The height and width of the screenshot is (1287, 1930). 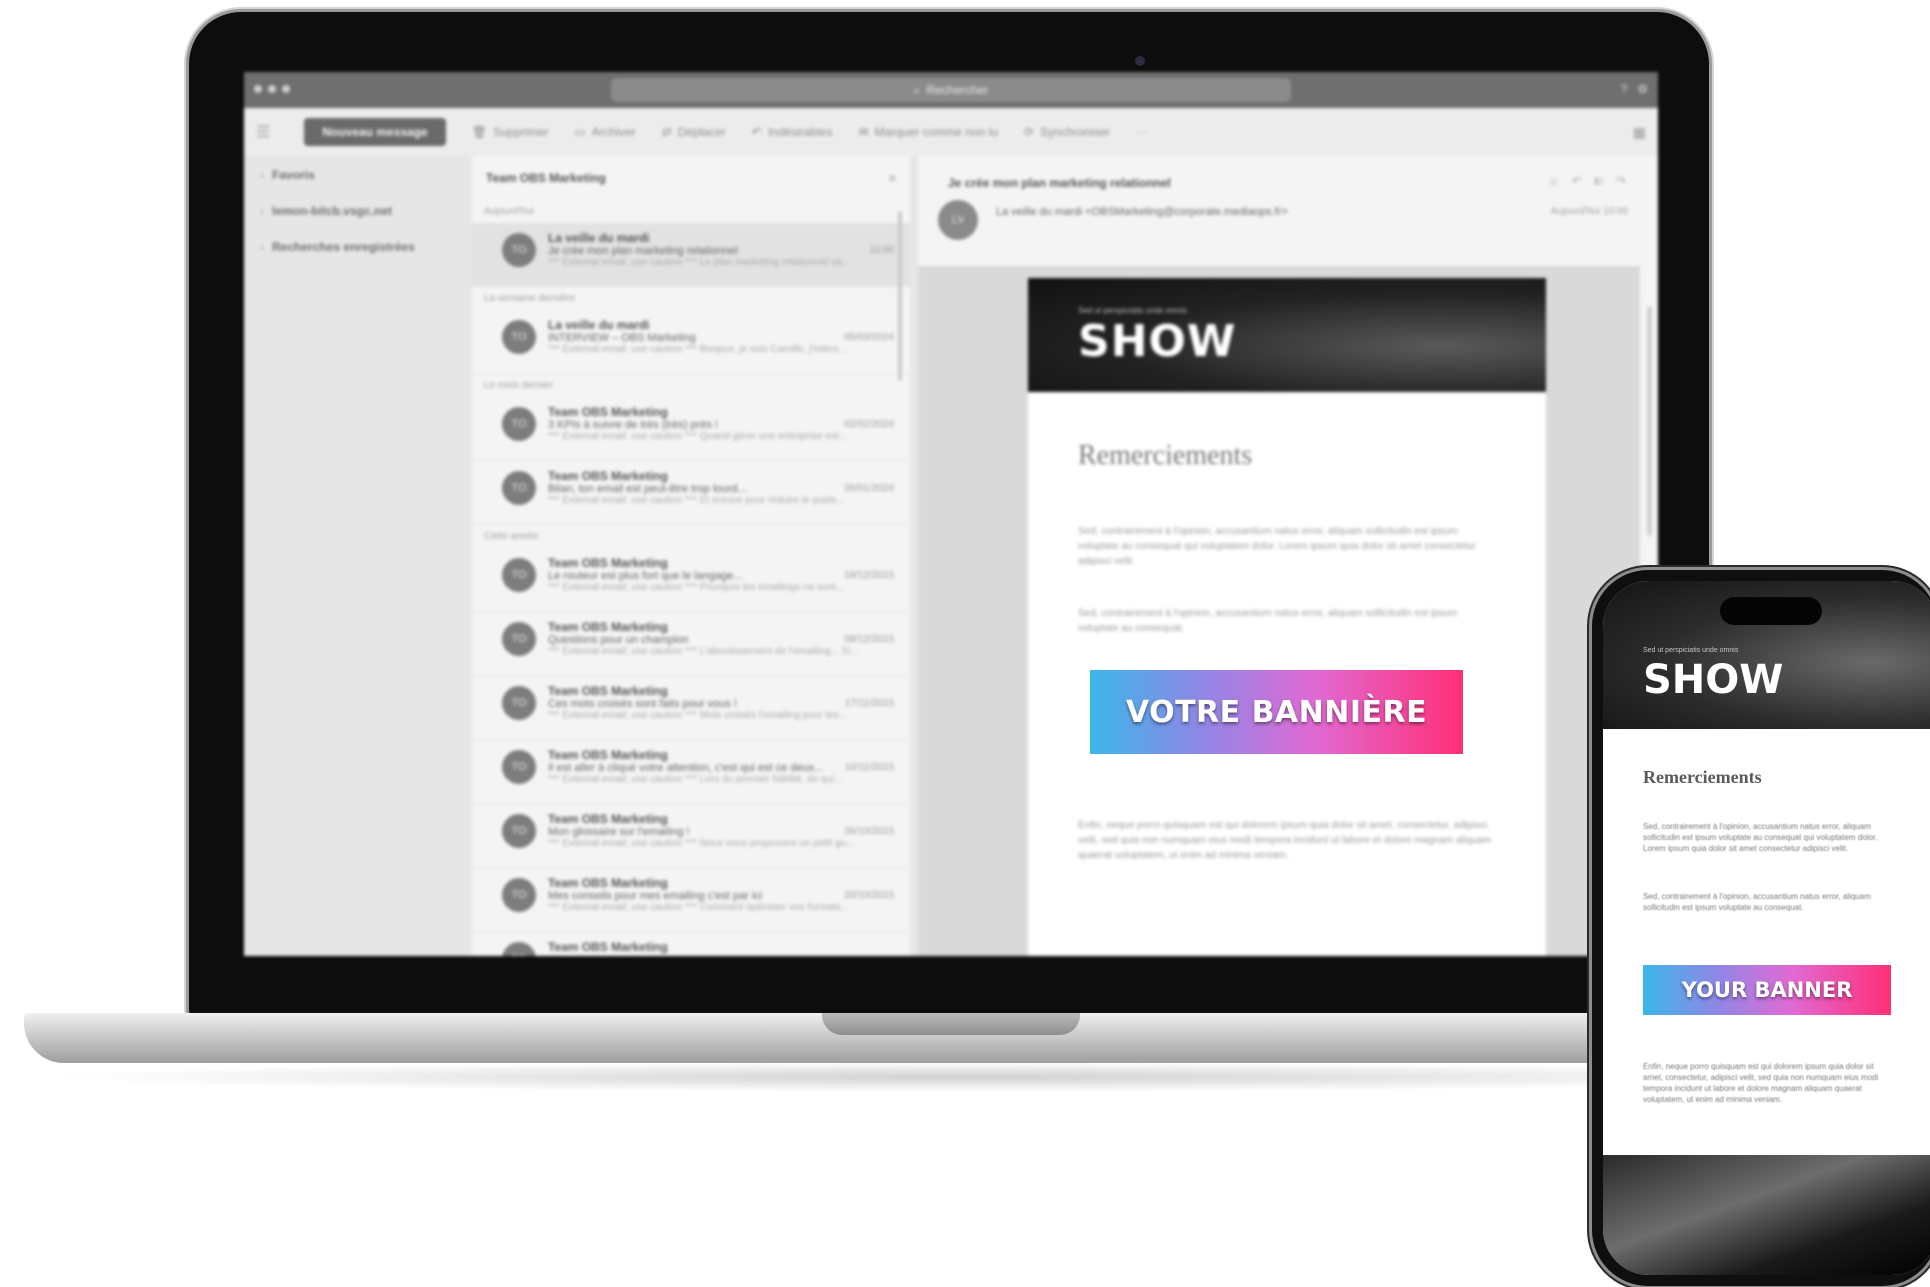 What do you see at coordinates (1029, 132) in the screenshot?
I see `sync-icon: ⟳` at bounding box center [1029, 132].